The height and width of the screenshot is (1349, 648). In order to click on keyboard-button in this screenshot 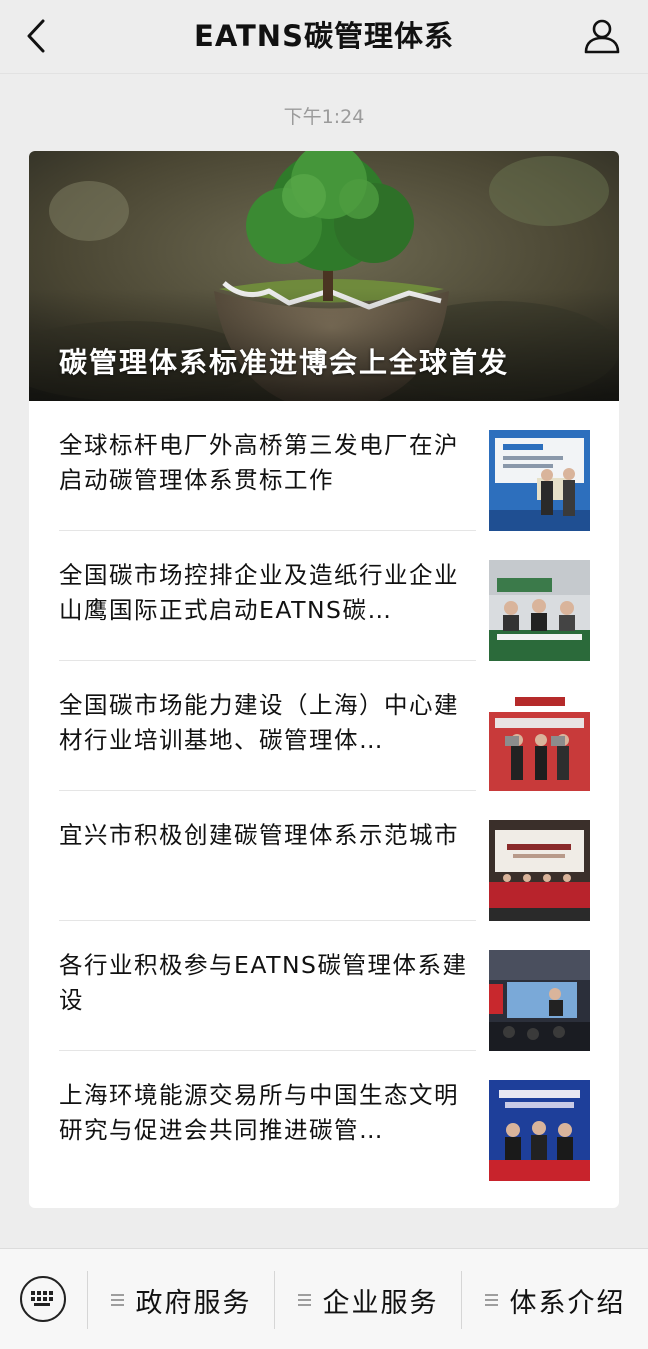, I will do `click(43, 1299)`.